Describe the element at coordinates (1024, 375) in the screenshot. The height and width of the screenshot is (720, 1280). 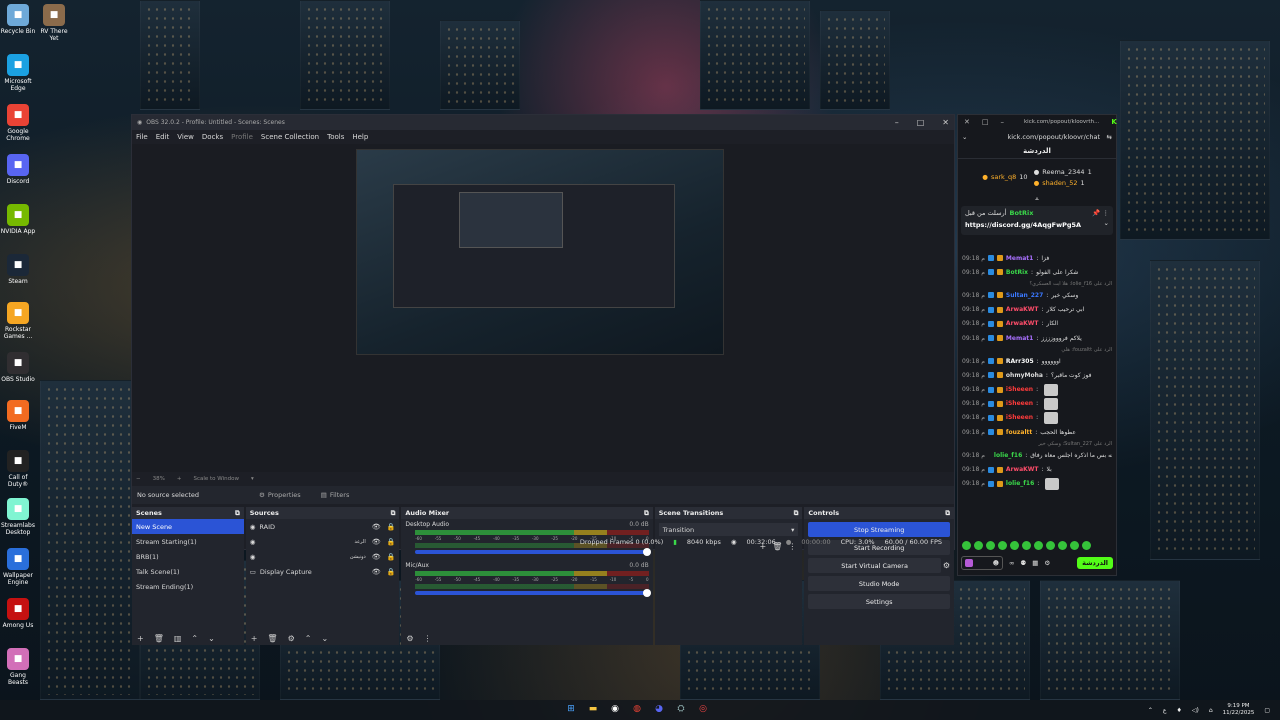
I see `message-user: ohmyMoha` at that location.